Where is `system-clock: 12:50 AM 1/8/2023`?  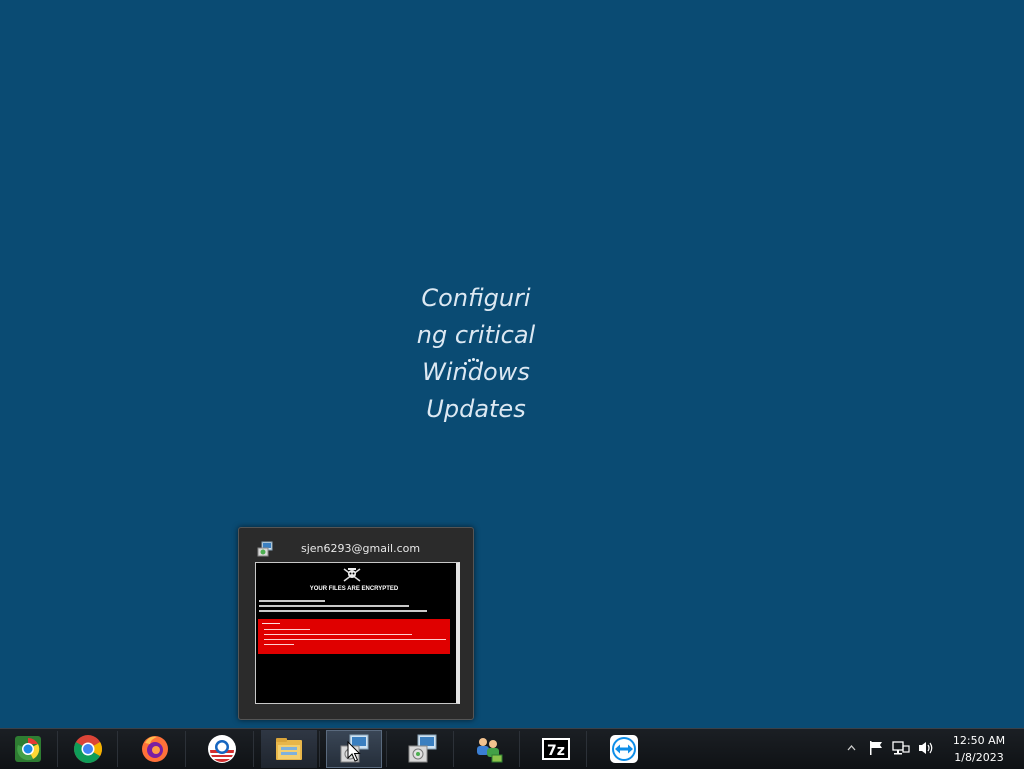 system-clock: 12:50 AM 1/8/2023 is located at coordinates (979, 749).